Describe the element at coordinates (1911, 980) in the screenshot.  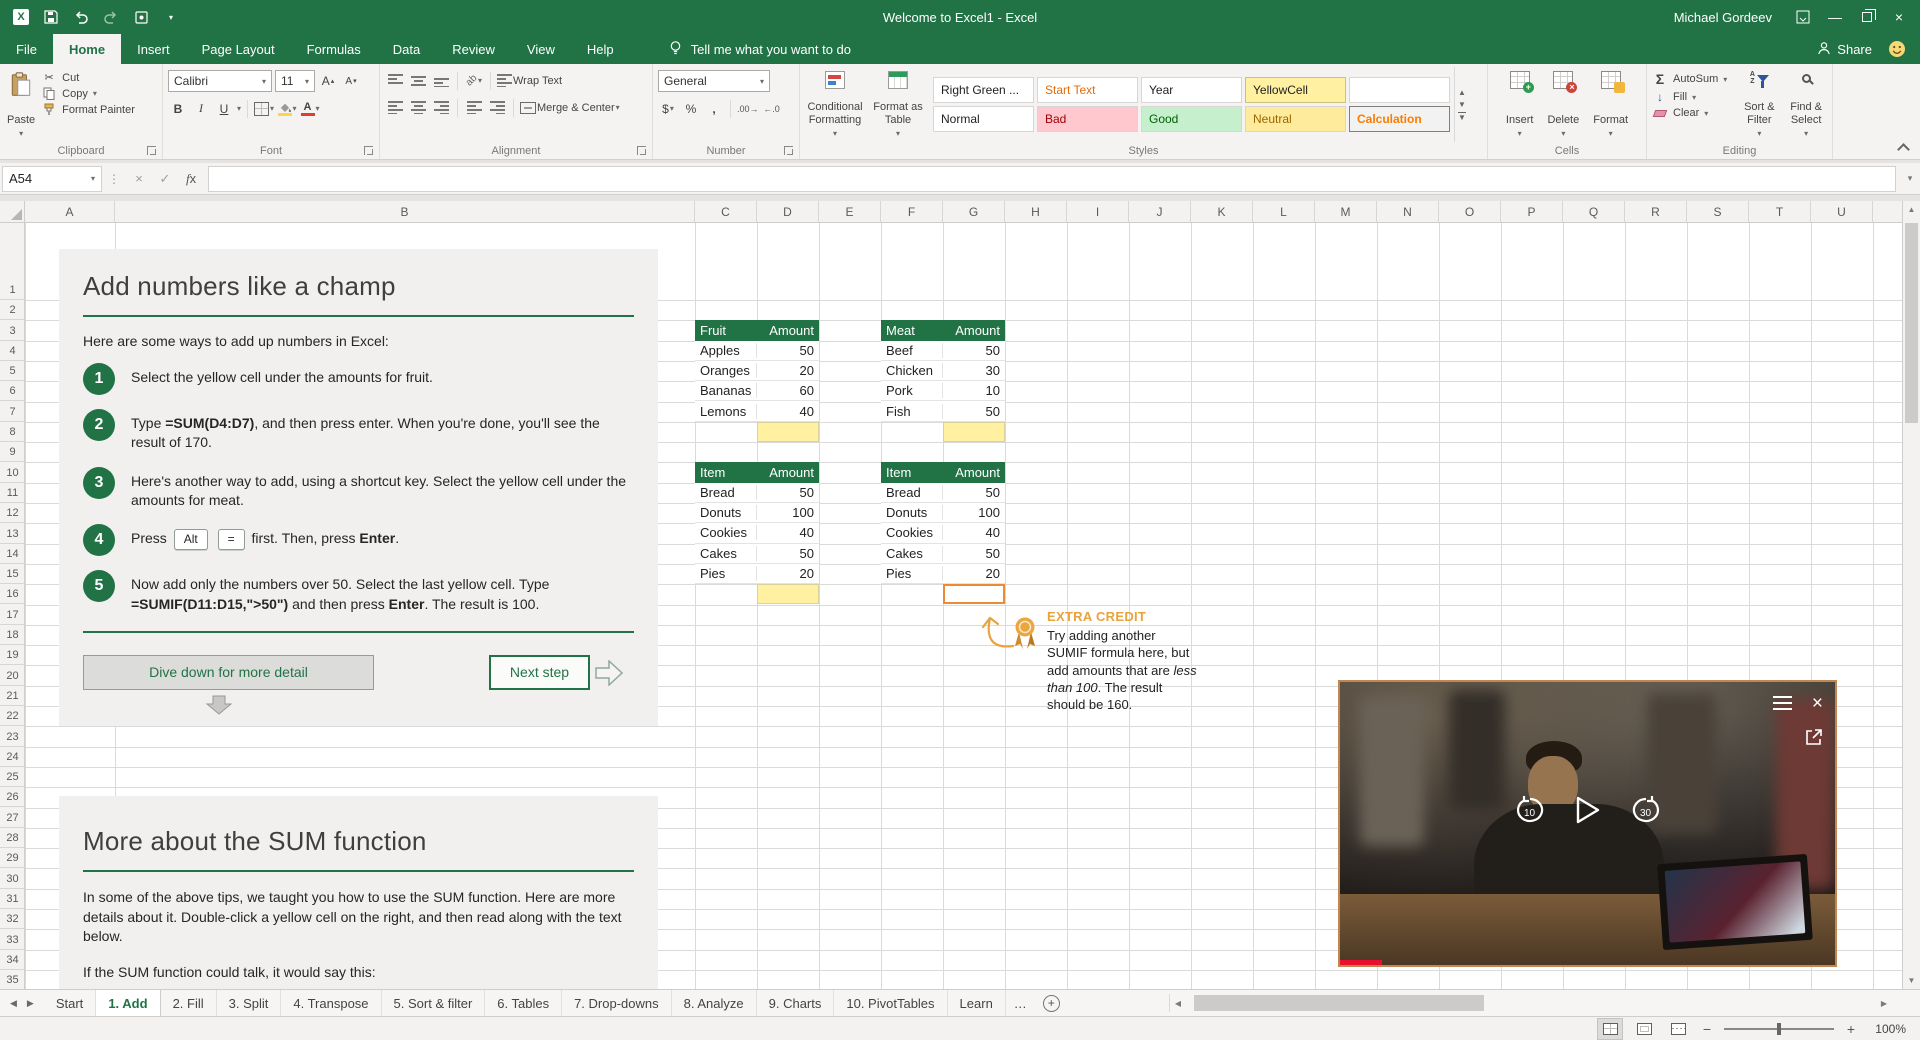
I see `scroll-down-arrow: ▼` at that location.